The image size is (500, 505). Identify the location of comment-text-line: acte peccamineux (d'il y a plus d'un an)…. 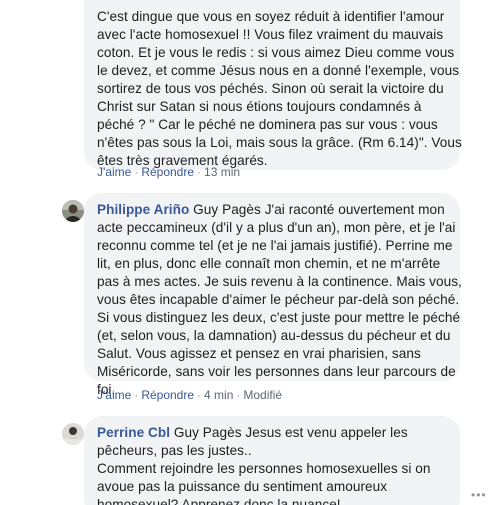
(276, 227).